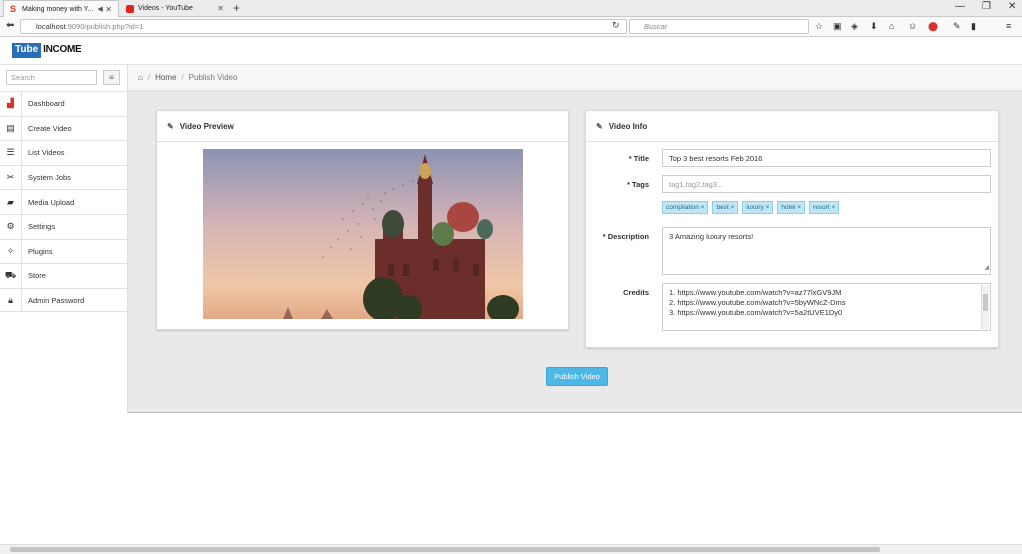 This screenshot has width=1022, height=554. I want to click on hamburger-icon: ≡, so click(111, 77).